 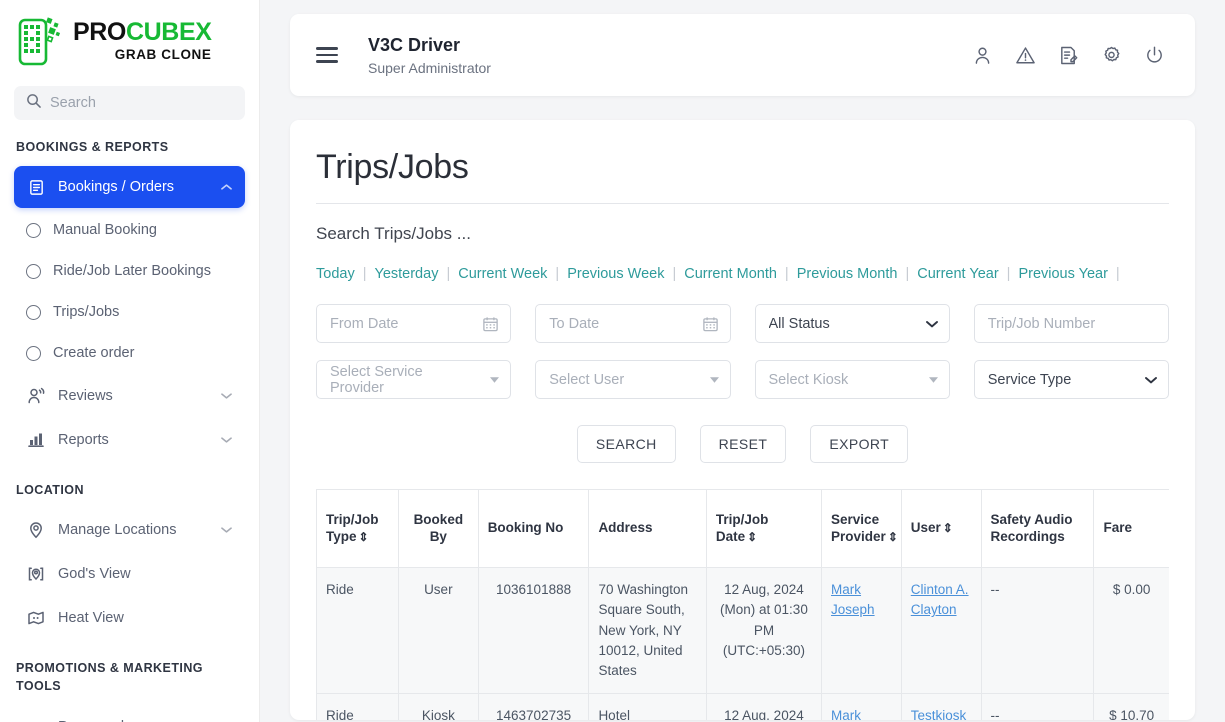 I want to click on user-value: Select User, so click(x=587, y=379).